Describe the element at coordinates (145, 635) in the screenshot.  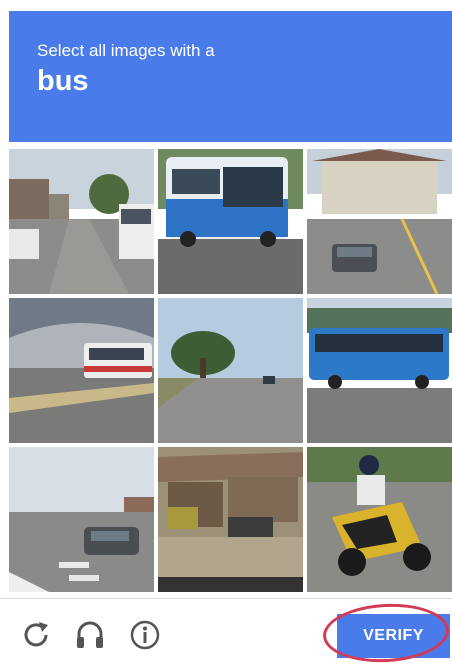
I see `info-icon` at that location.